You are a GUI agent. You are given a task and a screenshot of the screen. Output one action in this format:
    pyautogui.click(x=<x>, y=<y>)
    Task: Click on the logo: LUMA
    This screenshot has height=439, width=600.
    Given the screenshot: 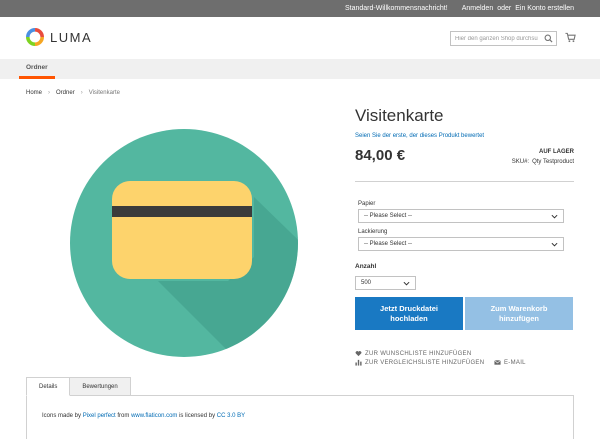 What is the action you would take?
    pyautogui.click(x=59, y=37)
    